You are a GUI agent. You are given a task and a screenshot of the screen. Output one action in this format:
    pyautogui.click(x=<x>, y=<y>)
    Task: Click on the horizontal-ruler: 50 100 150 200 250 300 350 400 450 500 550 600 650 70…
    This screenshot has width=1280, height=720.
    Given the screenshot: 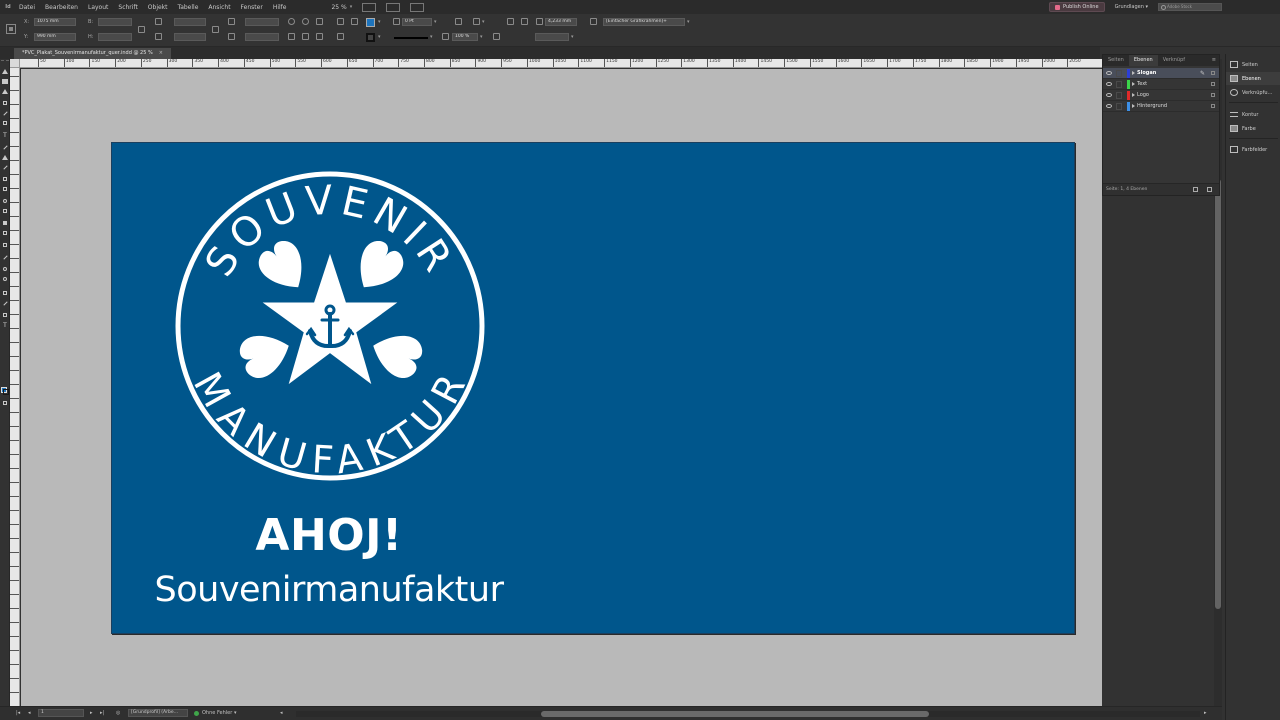 What is the action you would take?
    pyautogui.click(x=561, y=63)
    